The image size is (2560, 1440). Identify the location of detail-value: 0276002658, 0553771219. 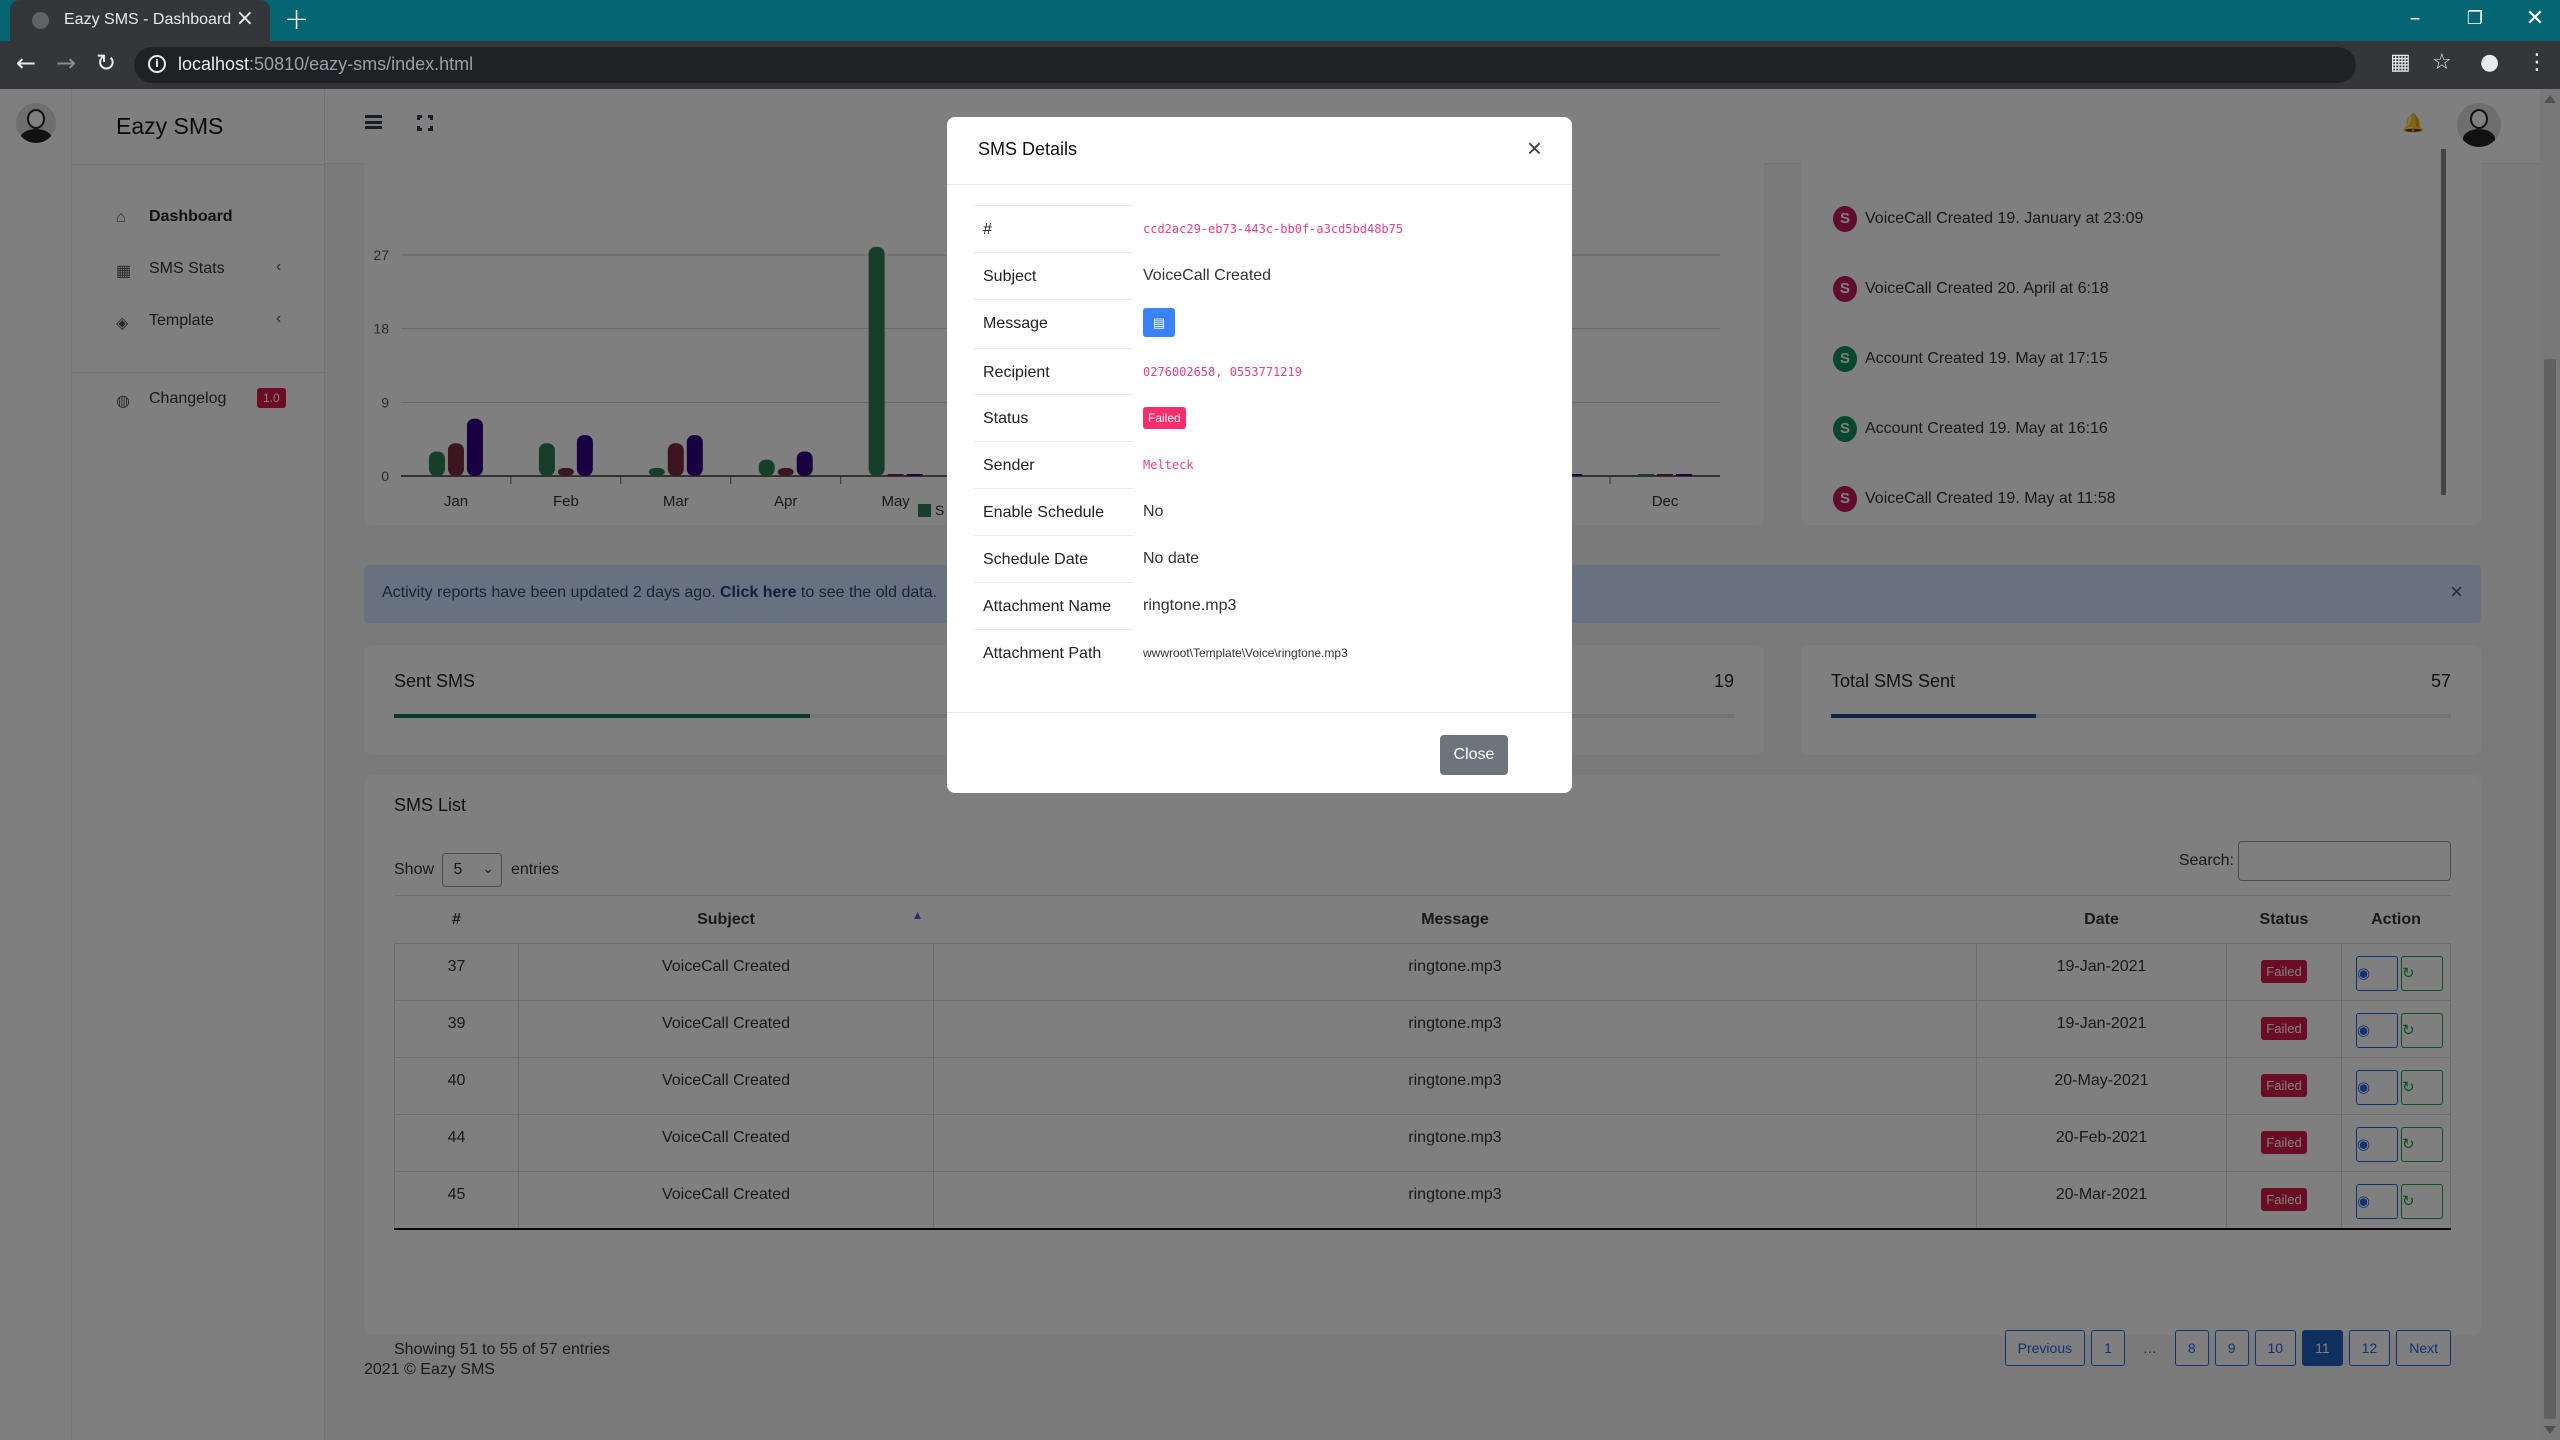
(1222, 372).